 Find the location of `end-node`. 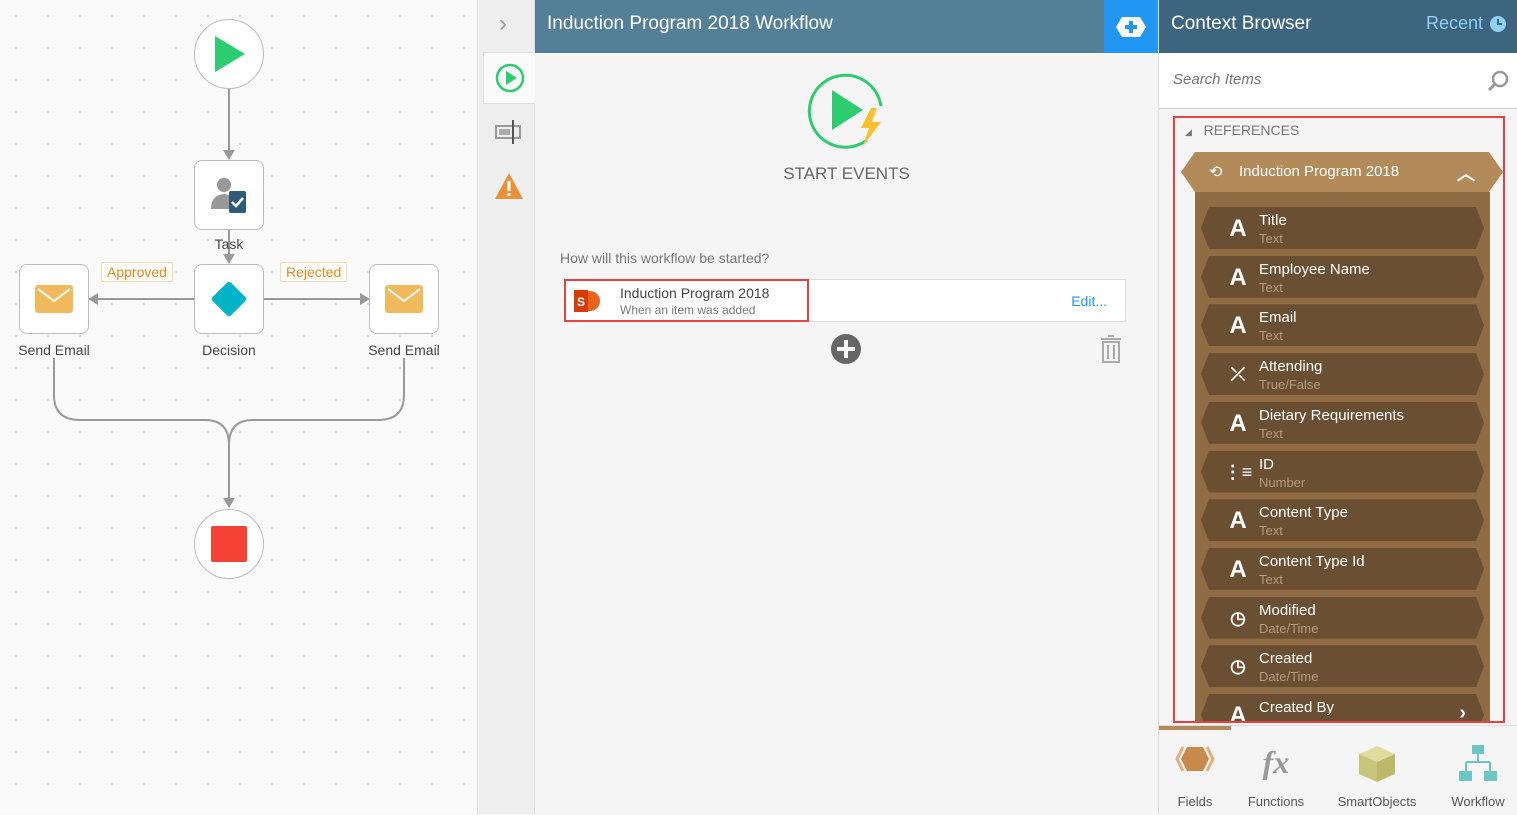

end-node is located at coordinates (229, 544).